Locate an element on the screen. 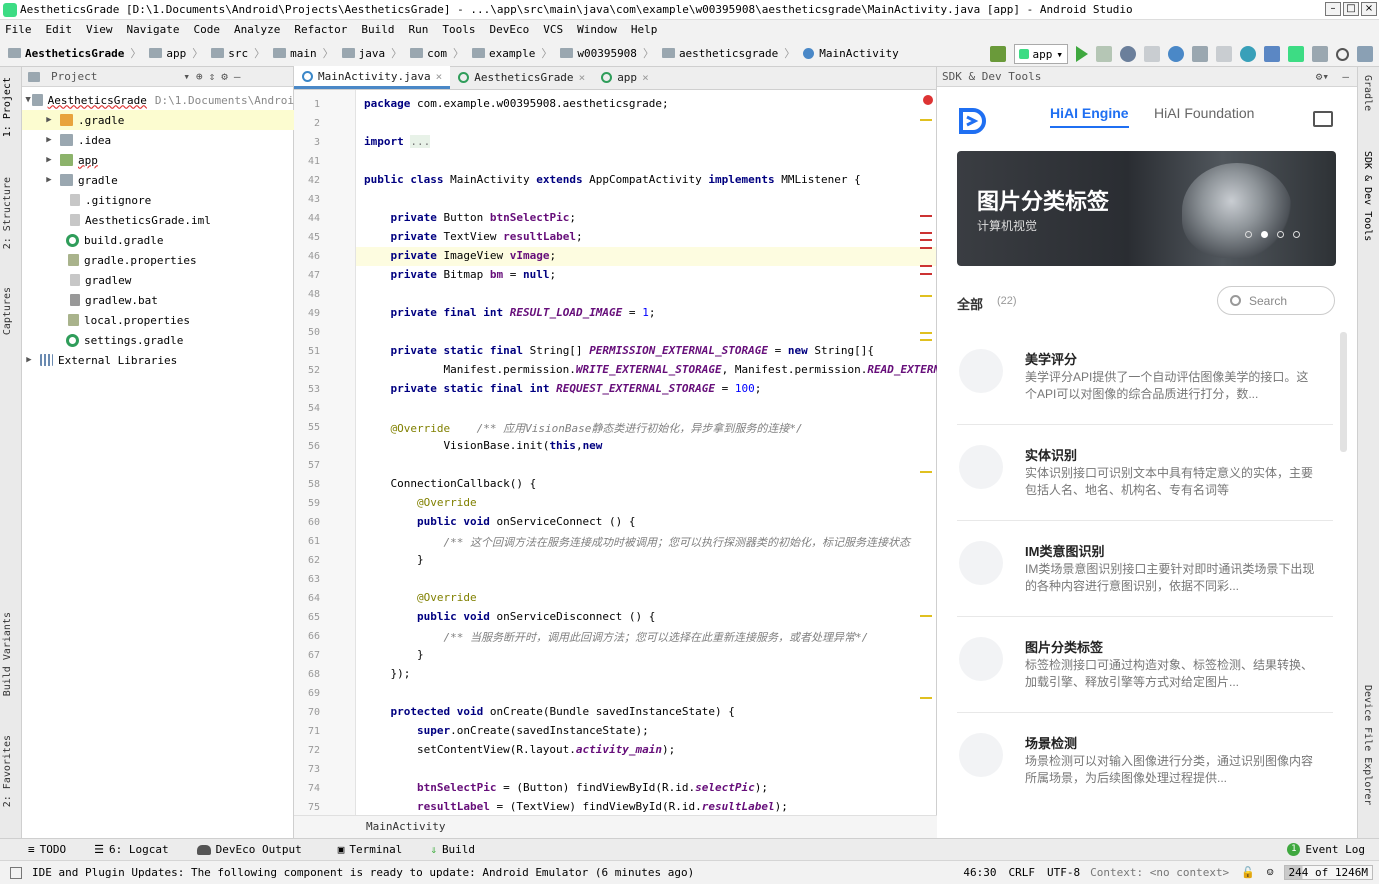 This screenshot has width=1379, height=884. tab-aestheticsgrade: AestheticsGrade × is located at coordinates (521, 77).